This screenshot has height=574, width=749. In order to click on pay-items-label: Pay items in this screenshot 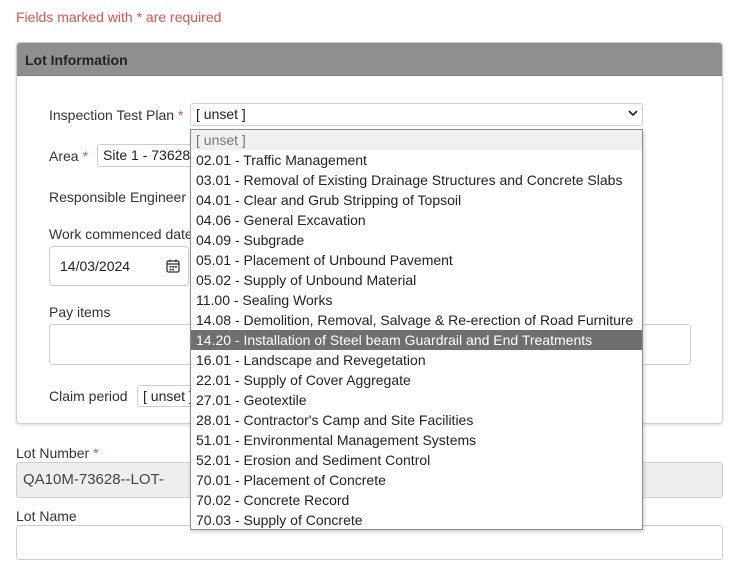, I will do `click(80, 312)`.